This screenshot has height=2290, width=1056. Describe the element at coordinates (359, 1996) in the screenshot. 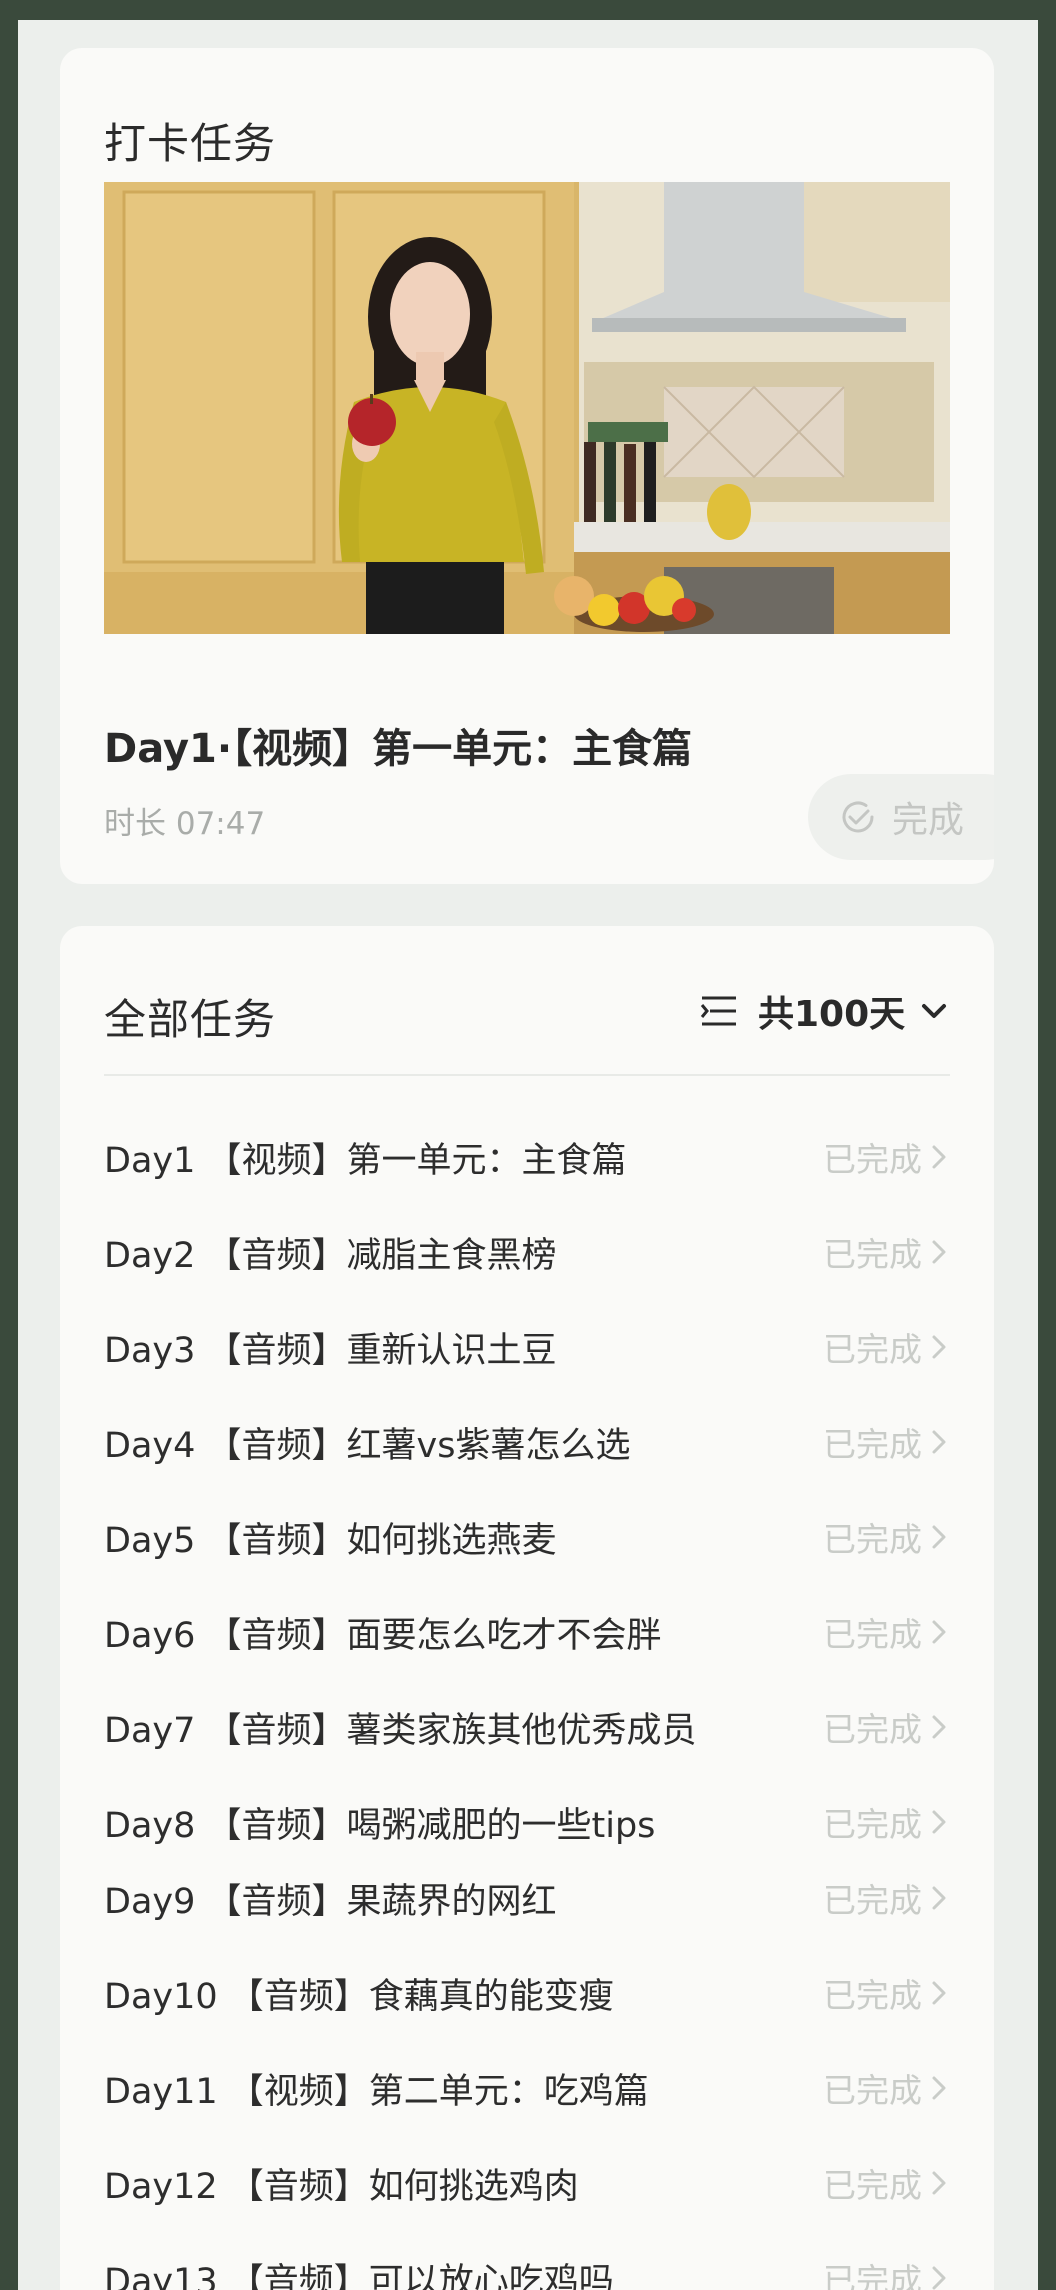

I see `task-row-title: Day10 【音频】食藕真的能变瘦` at that location.